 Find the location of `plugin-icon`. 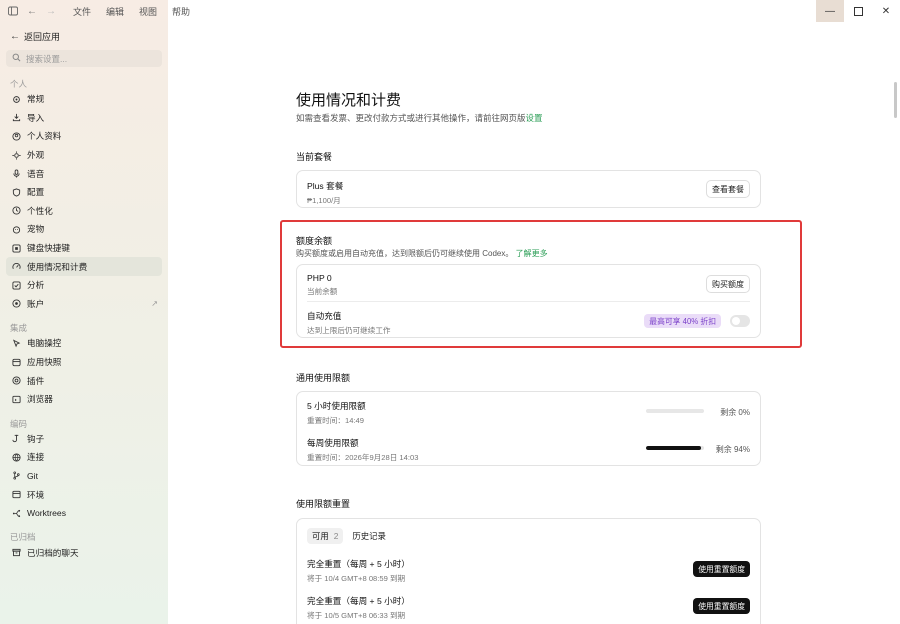

plugin-icon is located at coordinates (16, 380).